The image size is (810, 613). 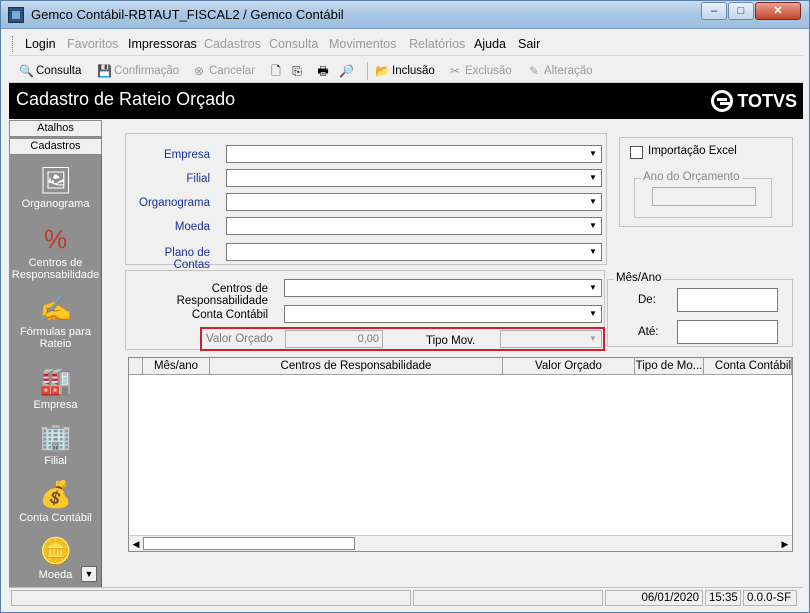 What do you see at coordinates (437, 44) in the screenshot?
I see `menu-relatorios: Relatórios` at bounding box center [437, 44].